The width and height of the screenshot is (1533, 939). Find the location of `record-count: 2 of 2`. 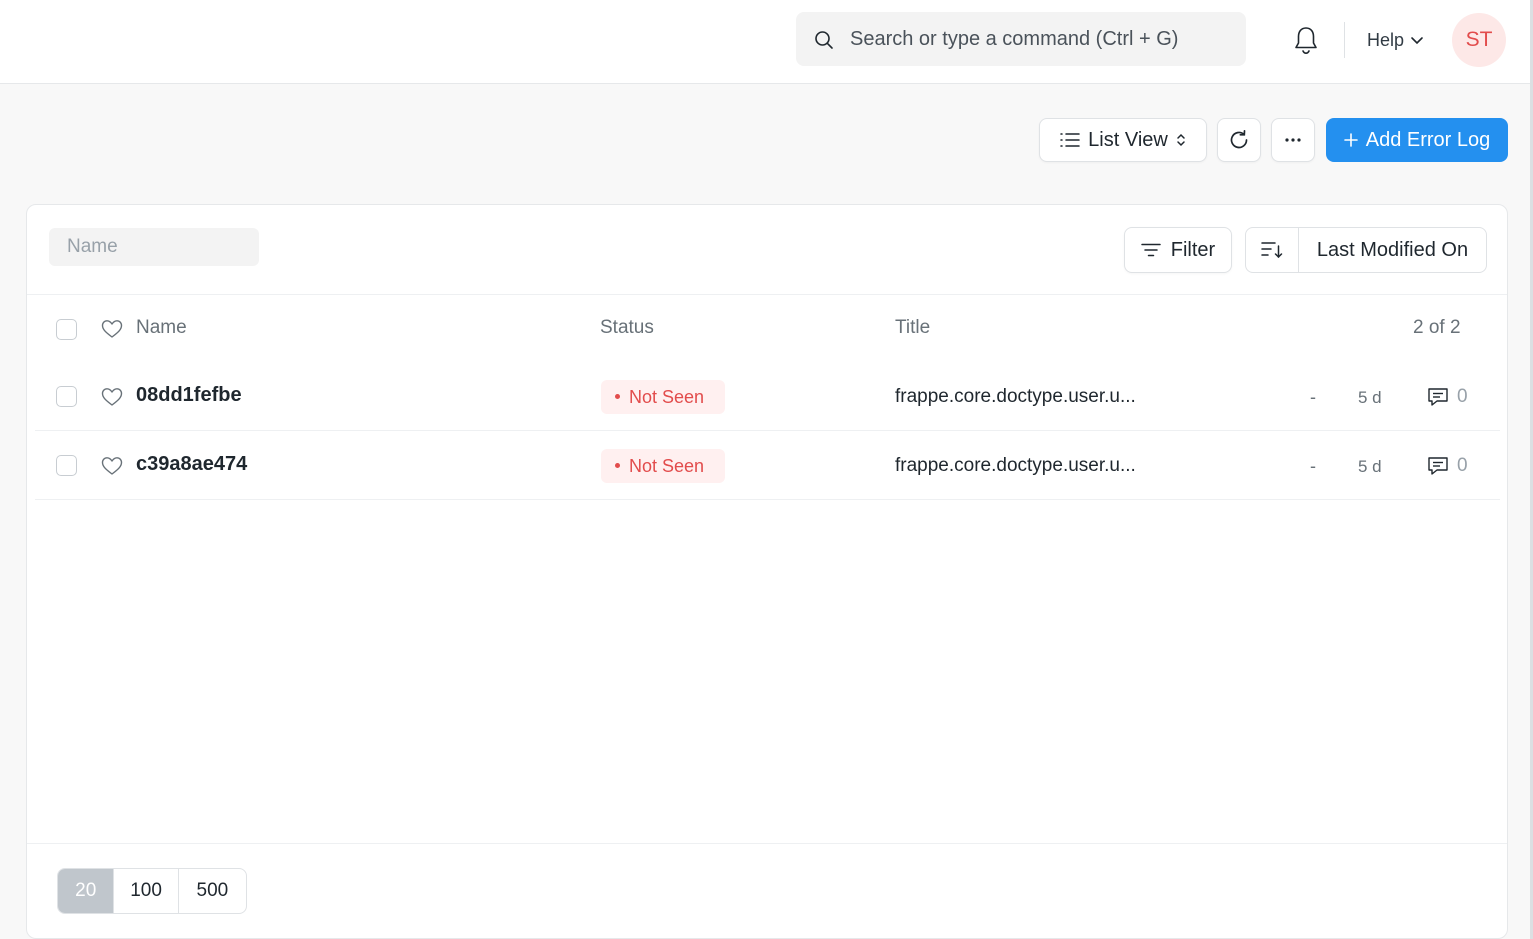

record-count: 2 of 2 is located at coordinates (1437, 327).